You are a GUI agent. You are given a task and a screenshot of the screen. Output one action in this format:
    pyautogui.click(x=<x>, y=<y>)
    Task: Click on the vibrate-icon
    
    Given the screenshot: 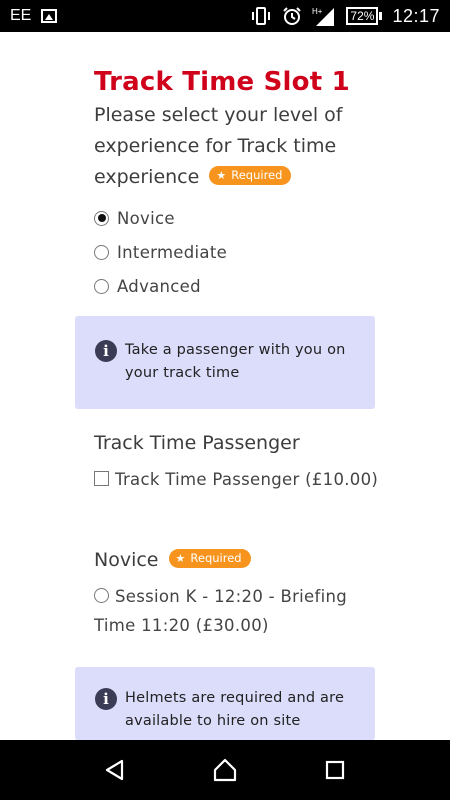 What is the action you would take?
    pyautogui.click(x=261, y=16)
    